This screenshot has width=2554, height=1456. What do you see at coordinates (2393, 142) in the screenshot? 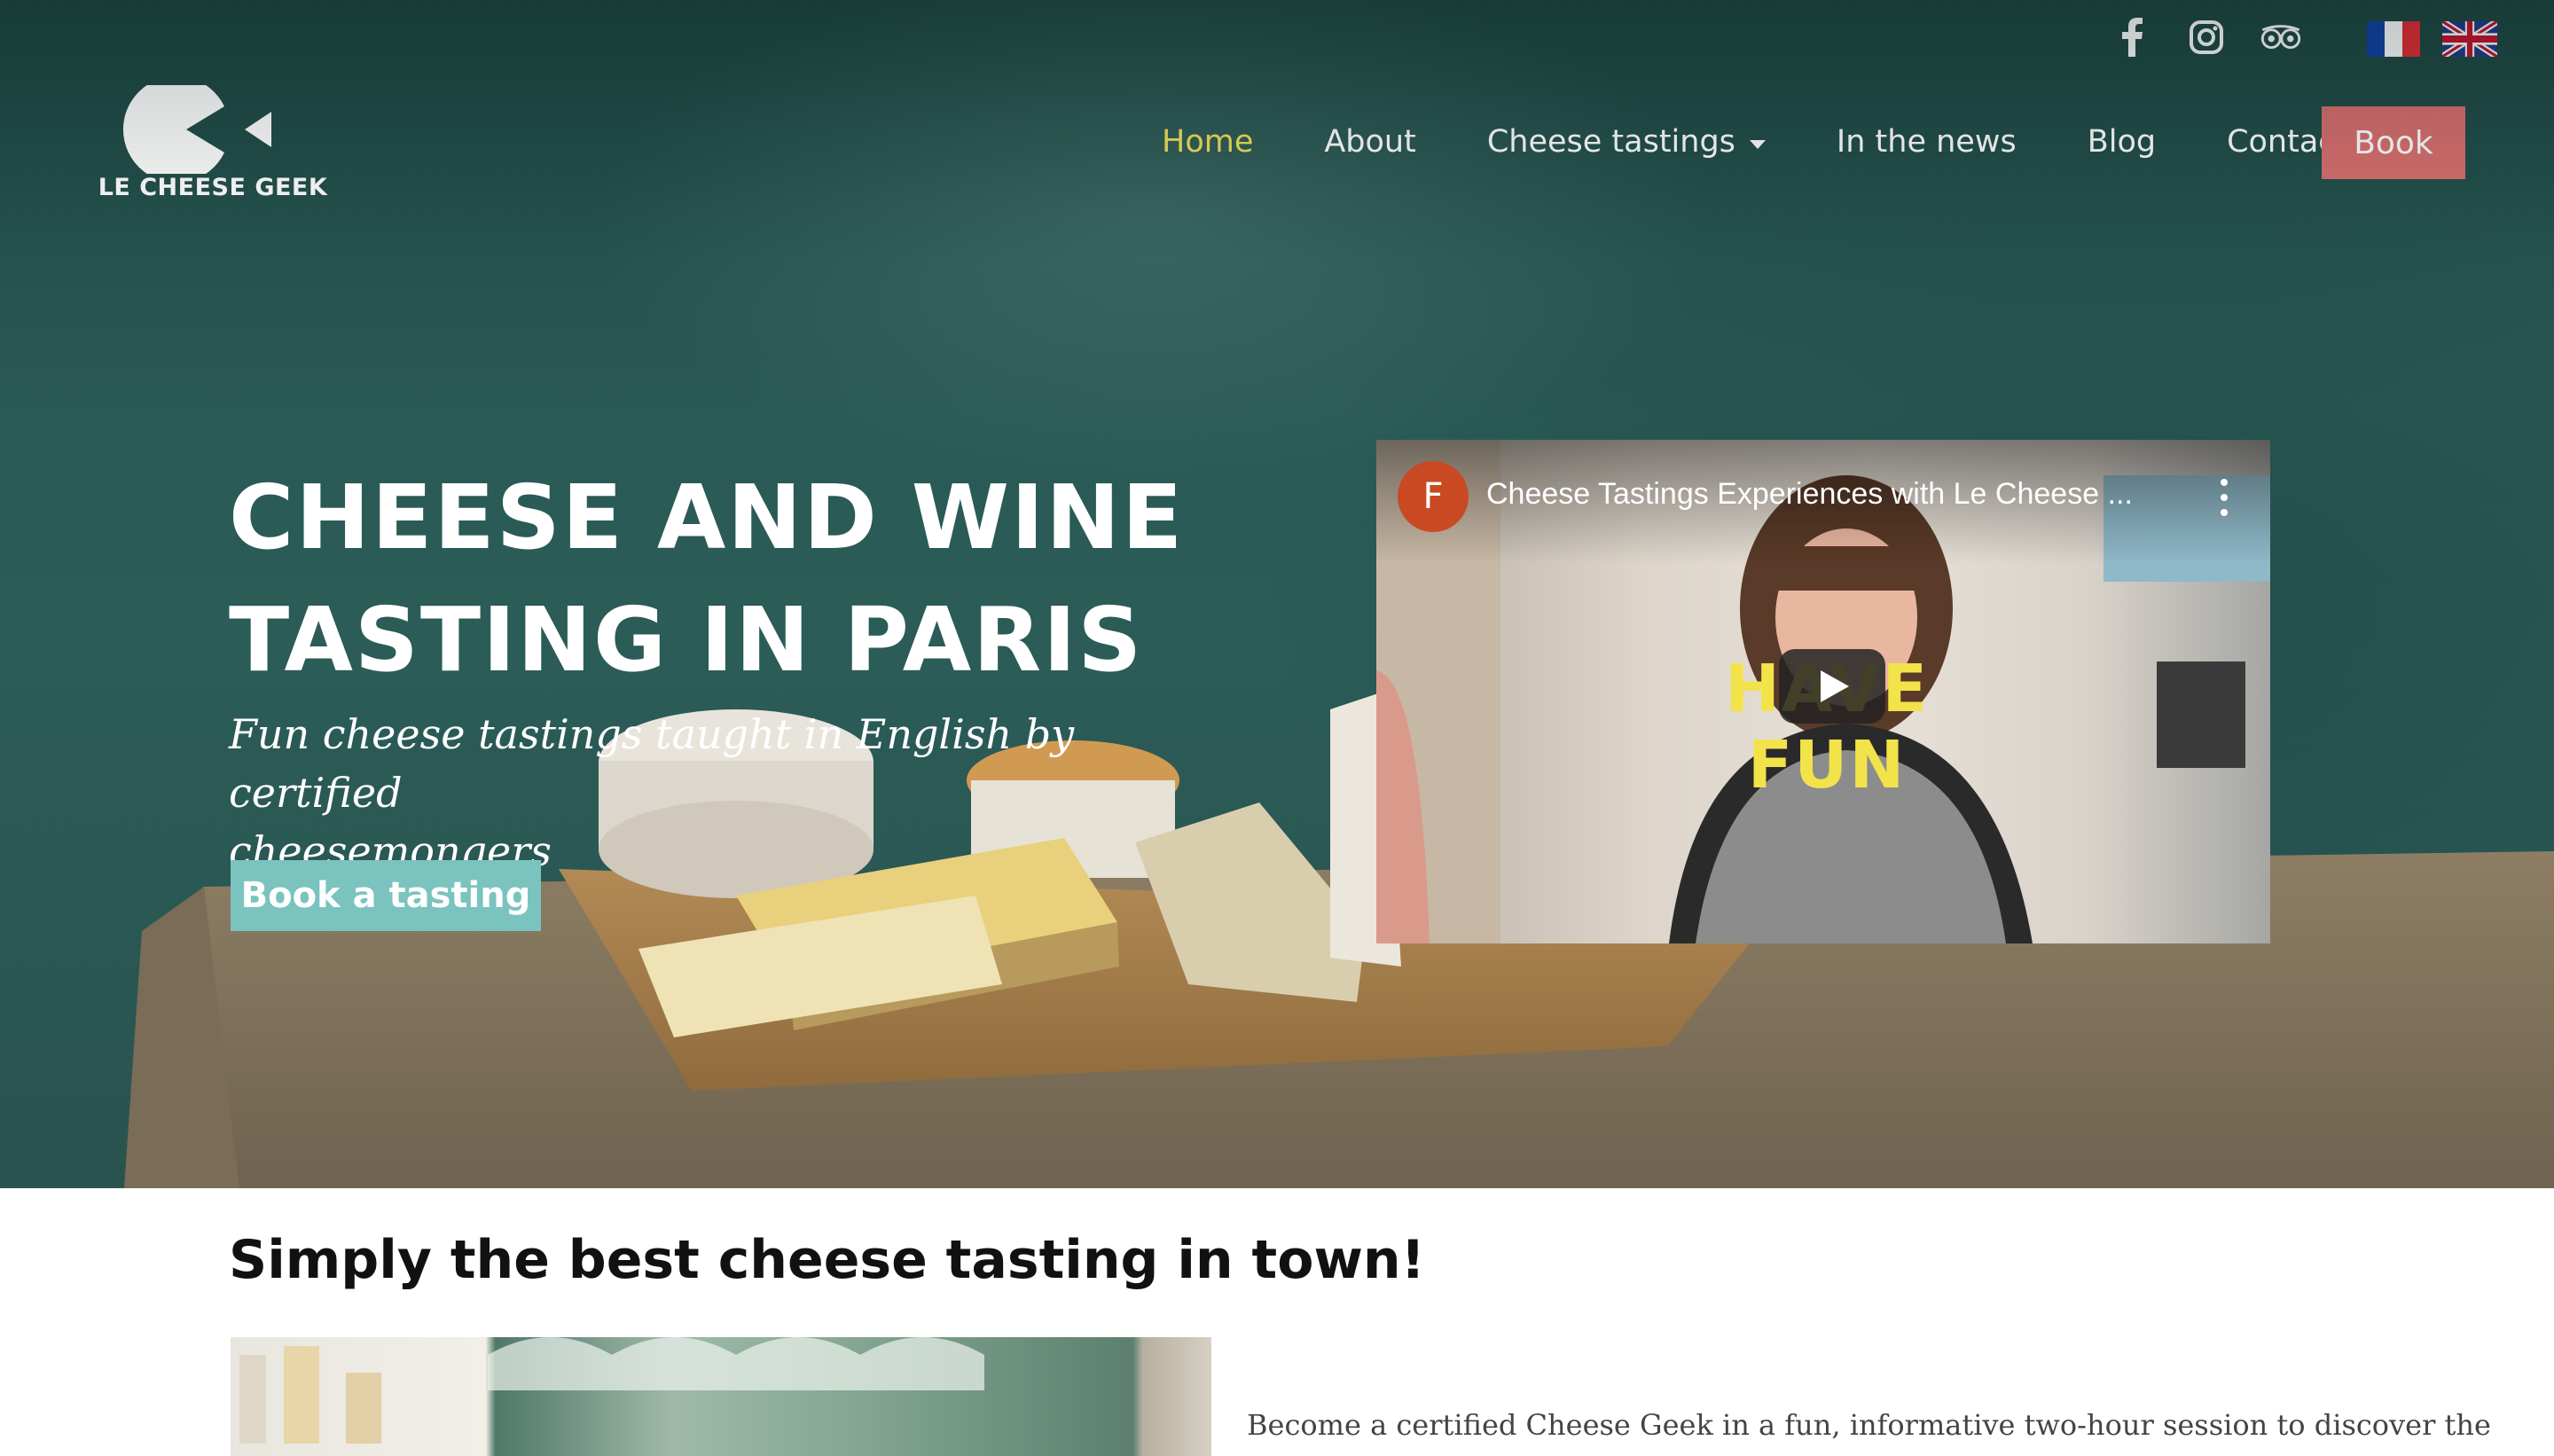
I see `book-button: Book` at bounding box center [2393, 142].